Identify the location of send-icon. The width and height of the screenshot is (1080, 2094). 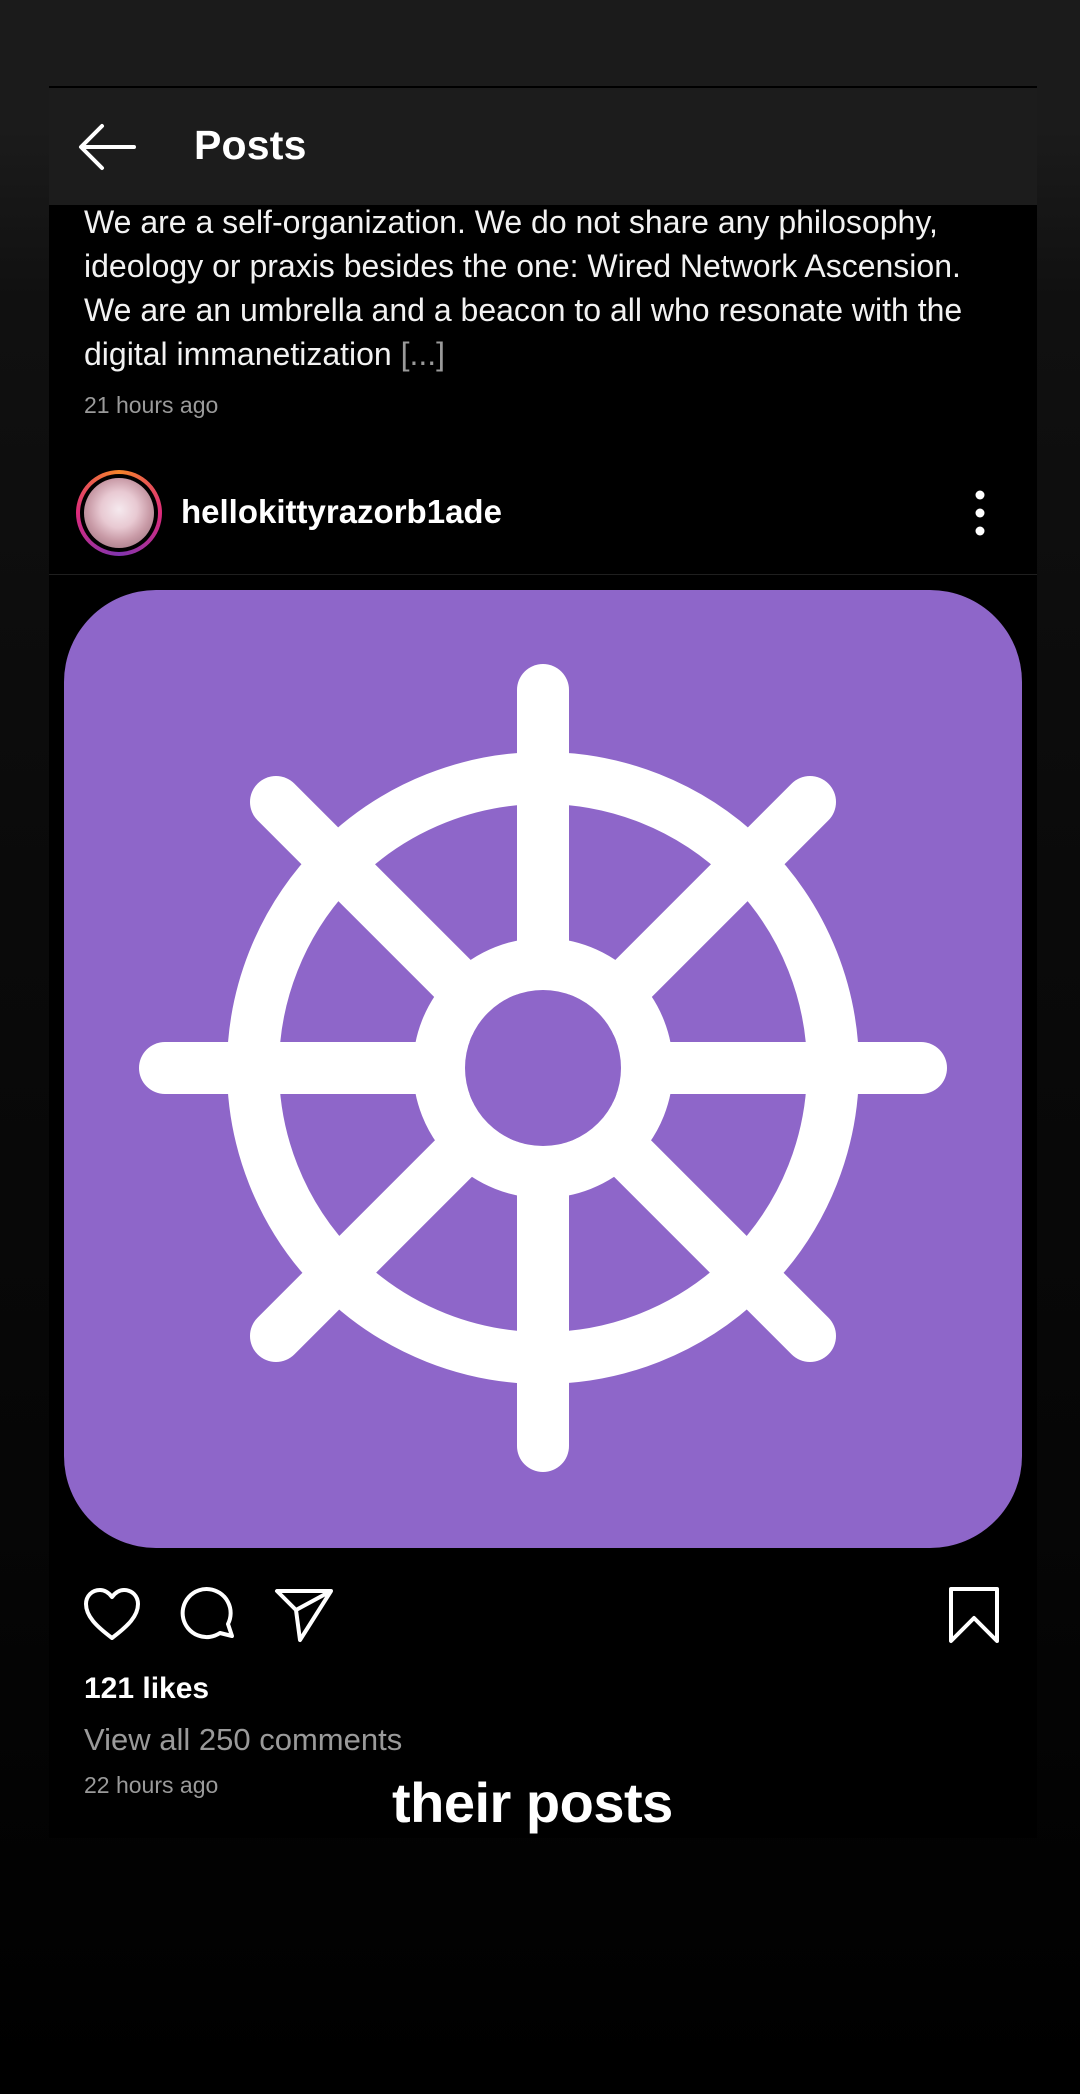
(304, 1615).